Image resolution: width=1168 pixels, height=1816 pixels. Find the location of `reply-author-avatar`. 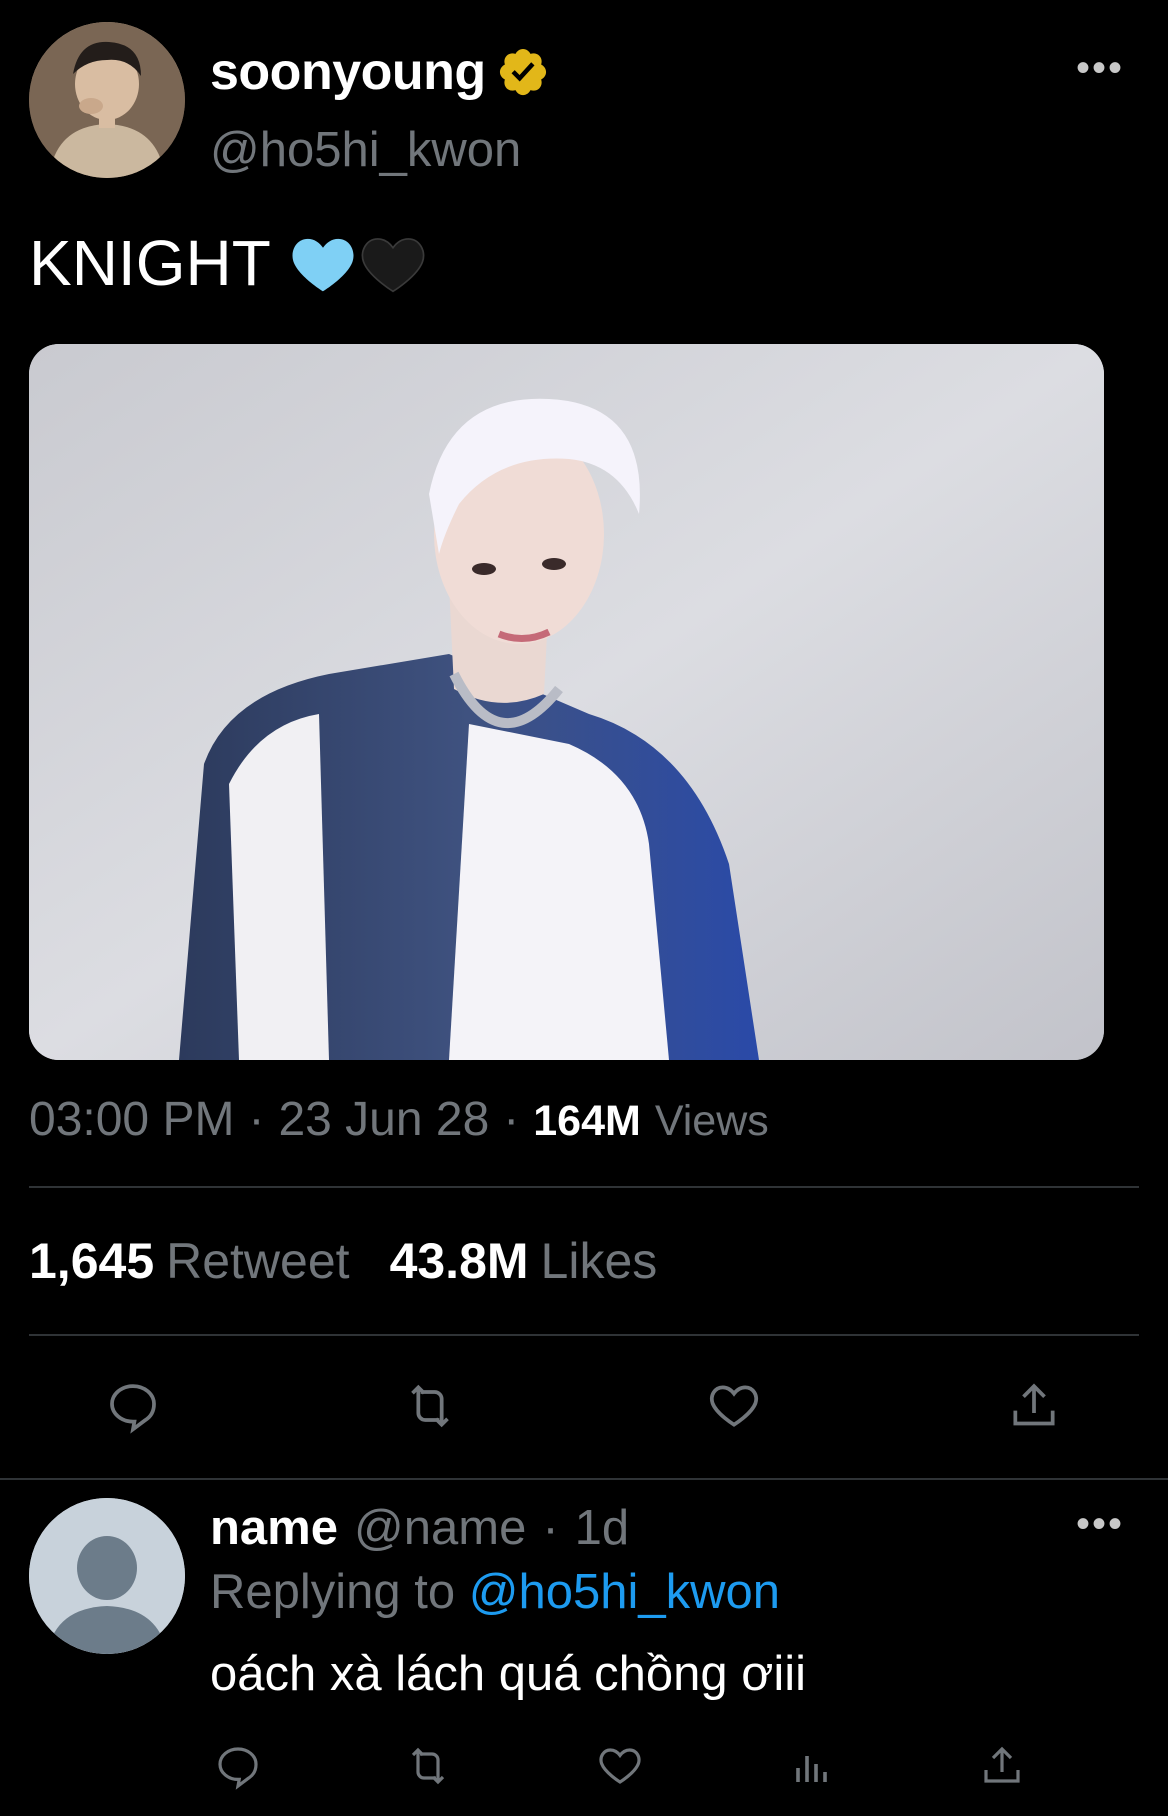

reply-author-avatar is located at coordinates (107, 1576).